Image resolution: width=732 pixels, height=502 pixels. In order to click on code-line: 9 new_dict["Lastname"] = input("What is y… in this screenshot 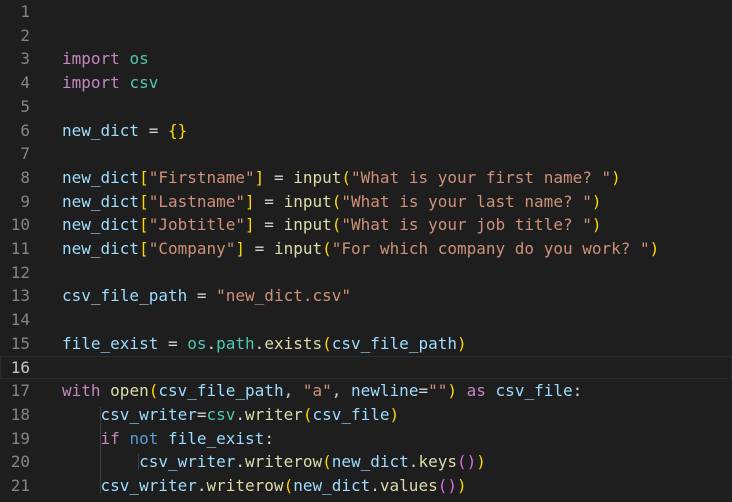, I will do `click(366, 202)`.